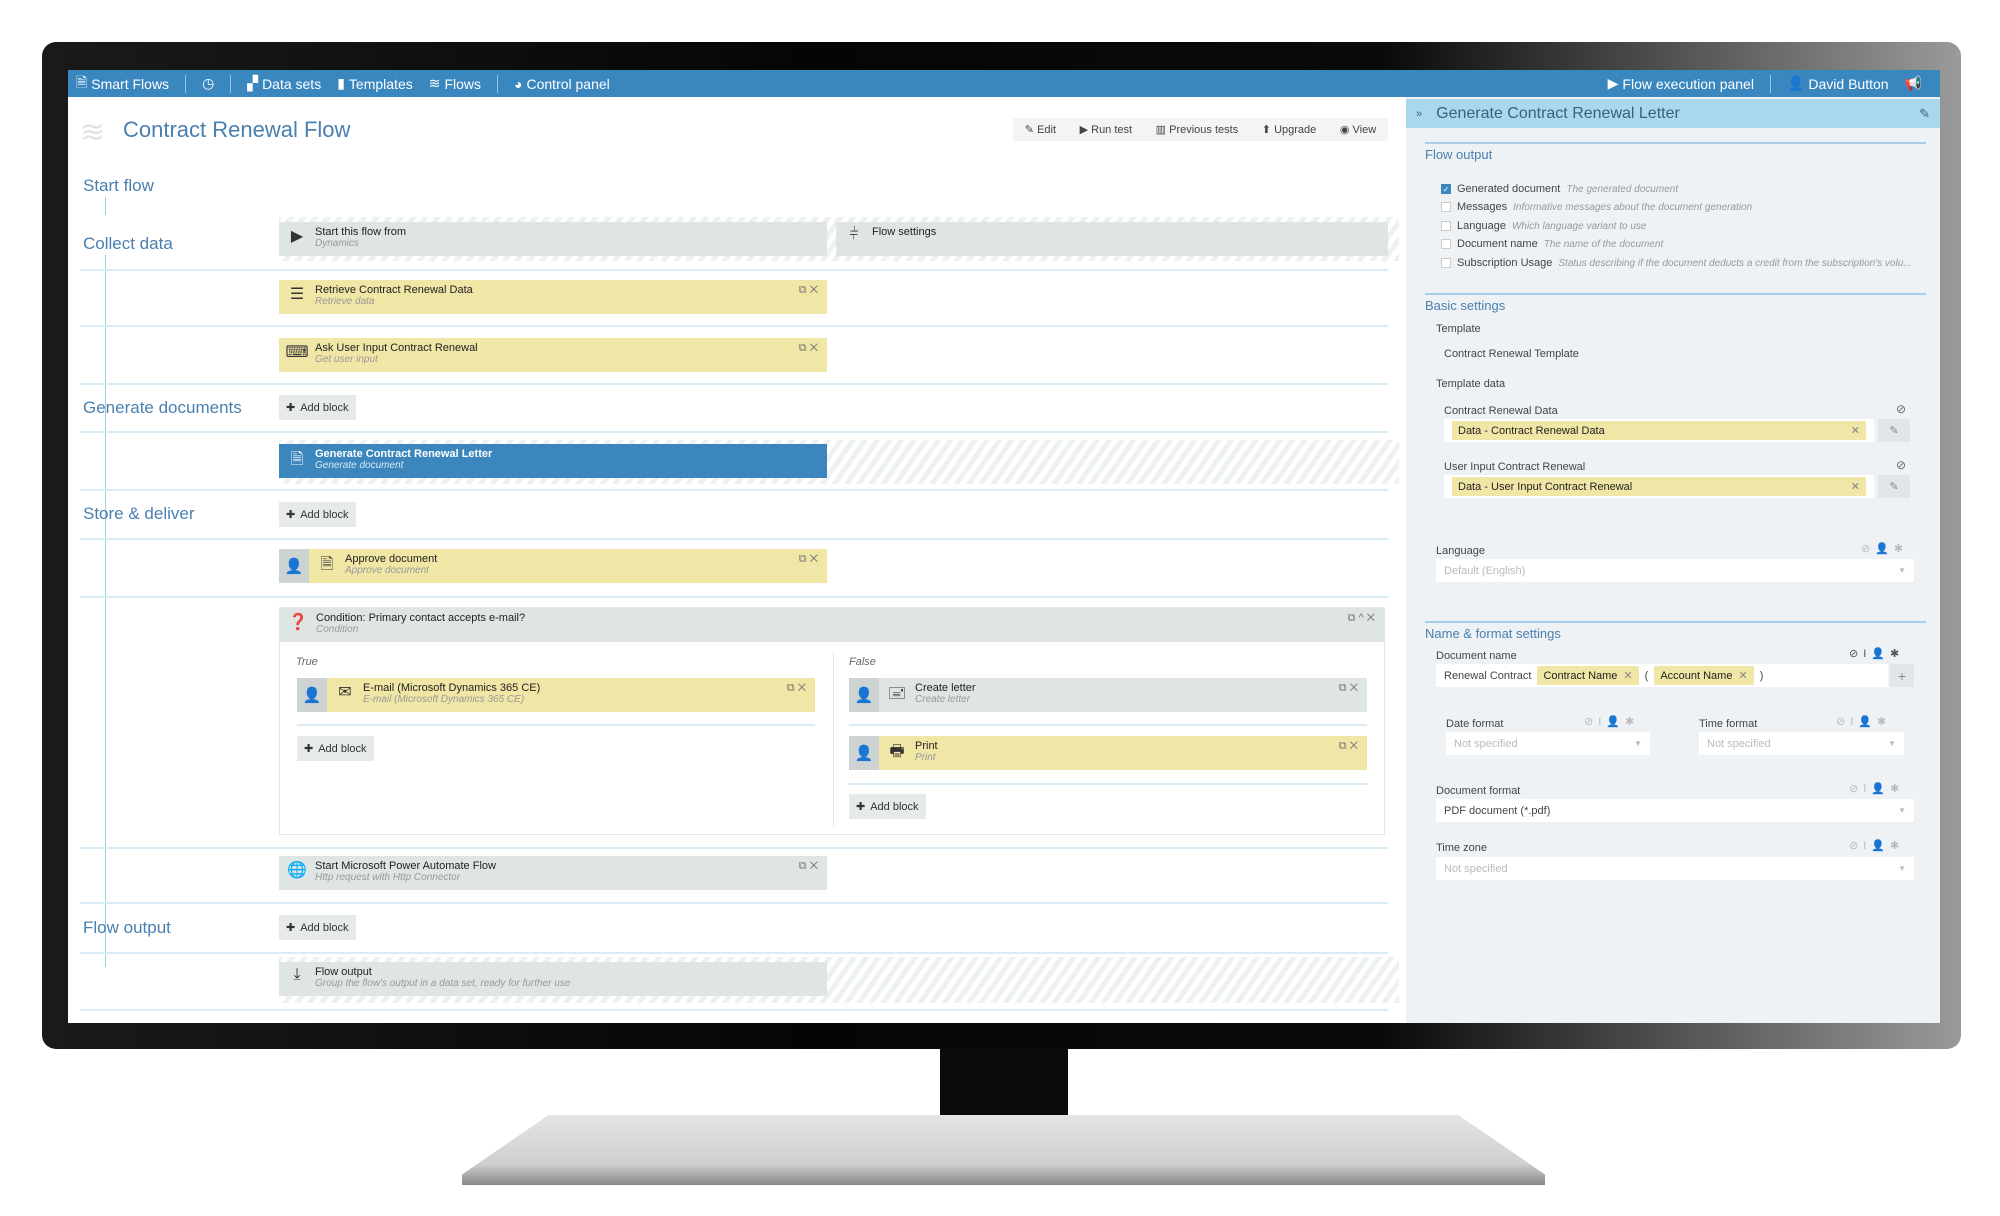 This screenshot has height=1216, width=2000. What do you see at coordinates (1419, 114) in the screenshot?
I see `collapse-panel-icon: »` at bounding box center [1419, 114].